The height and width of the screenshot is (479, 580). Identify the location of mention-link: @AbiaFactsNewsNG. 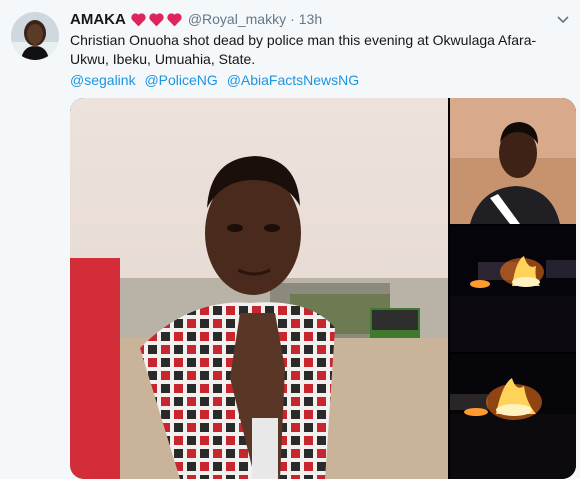
(293, 80).